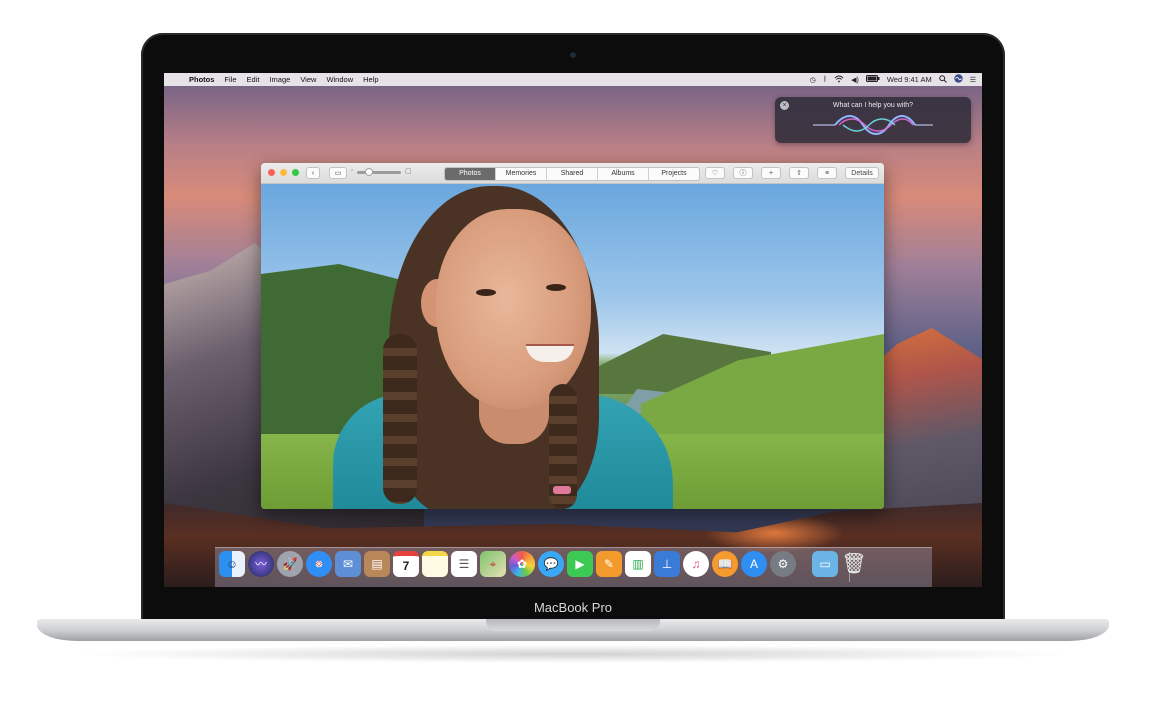 This screenshot has width=1156, height=717. Describe the element at coordinates (339, 79) in the screenshot. I see `menu-window: Window` at that location.